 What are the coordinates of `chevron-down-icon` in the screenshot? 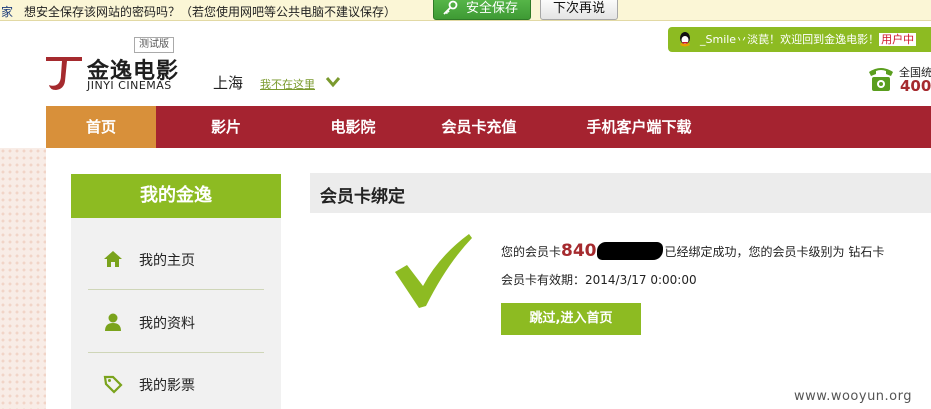 It's located at (333, 82).